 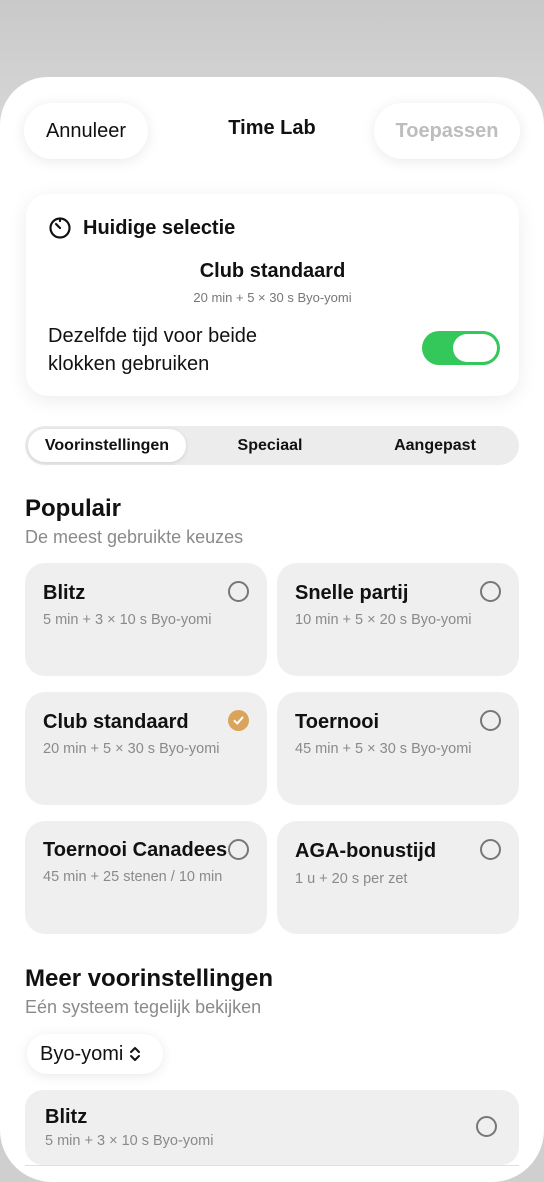 What do you see at coordinates (143, 1007) in the screenshot?
I see `more-presets-subtitle: Eén systeem tegelijk bekijken` at bounding box center [143, 1007].